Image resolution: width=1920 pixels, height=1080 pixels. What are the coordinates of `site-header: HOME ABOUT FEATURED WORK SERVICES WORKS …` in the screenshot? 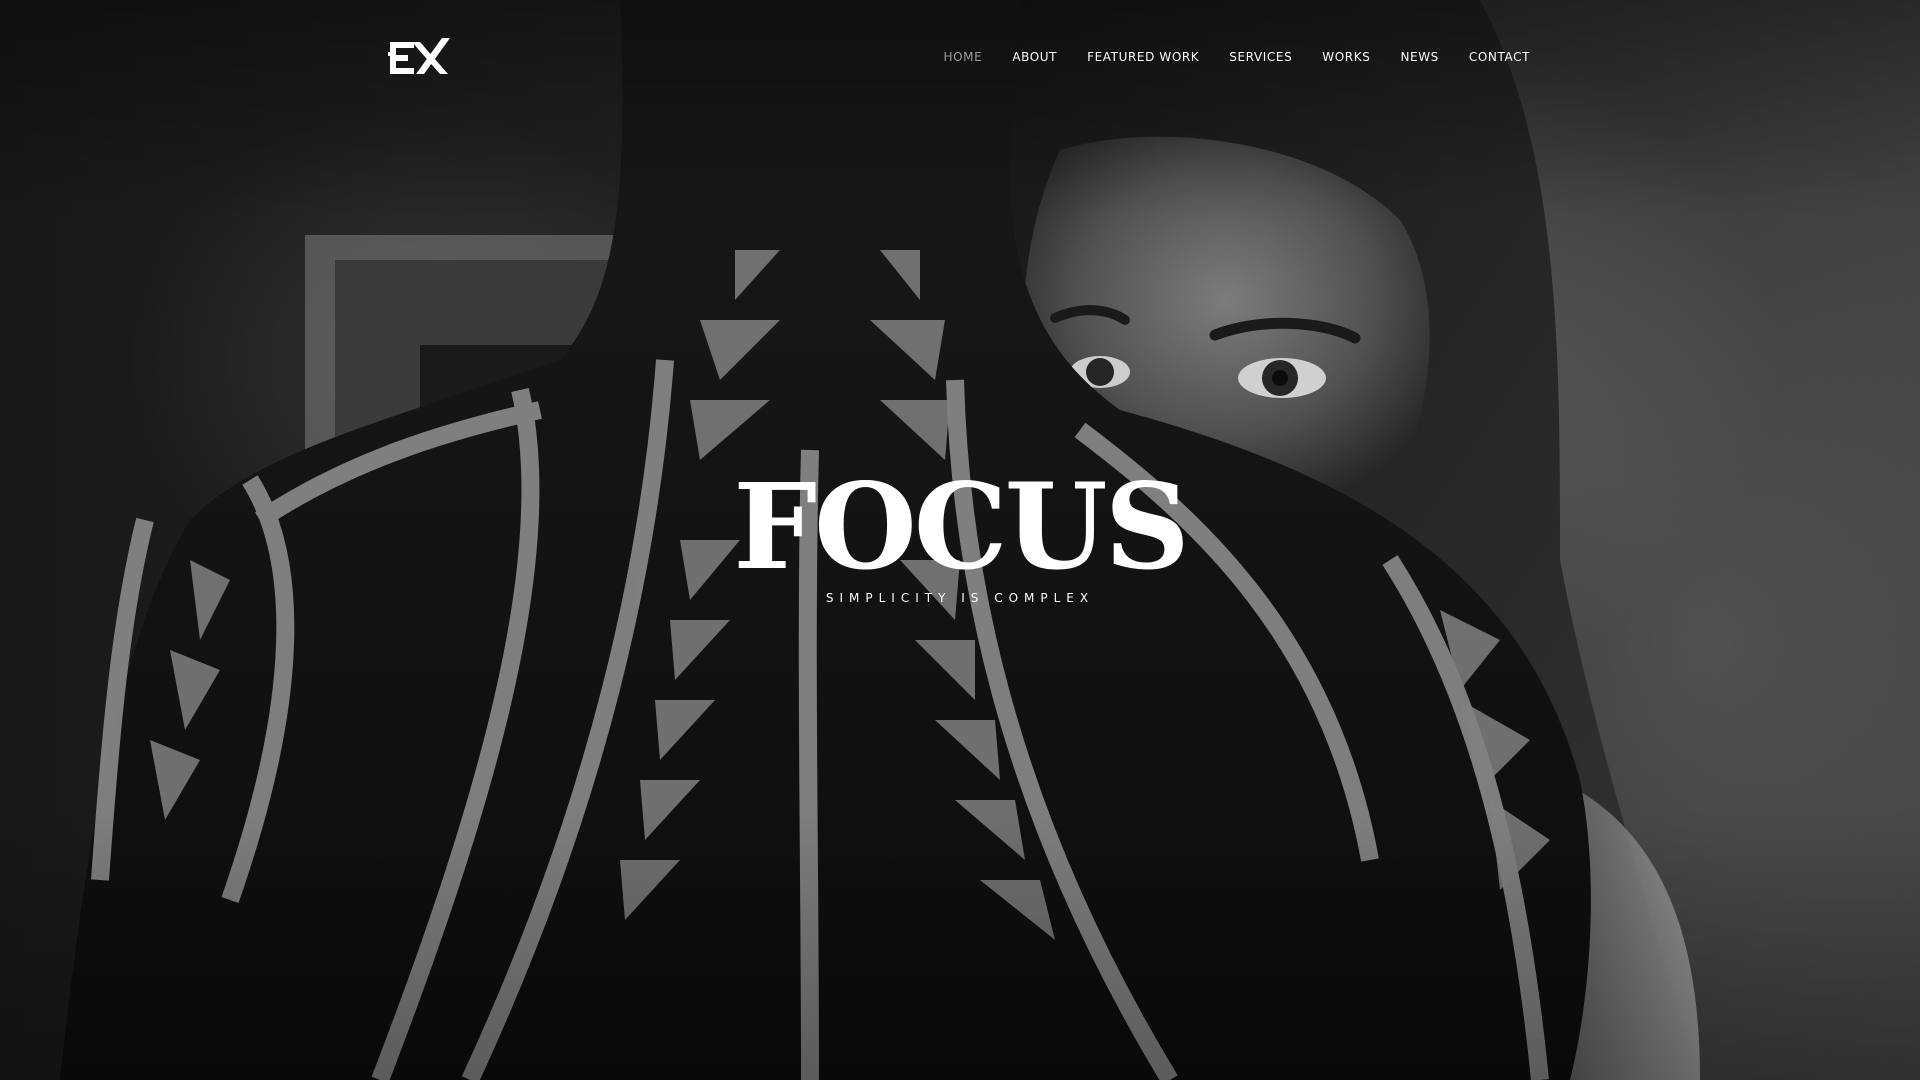 It's located at (960, 60).